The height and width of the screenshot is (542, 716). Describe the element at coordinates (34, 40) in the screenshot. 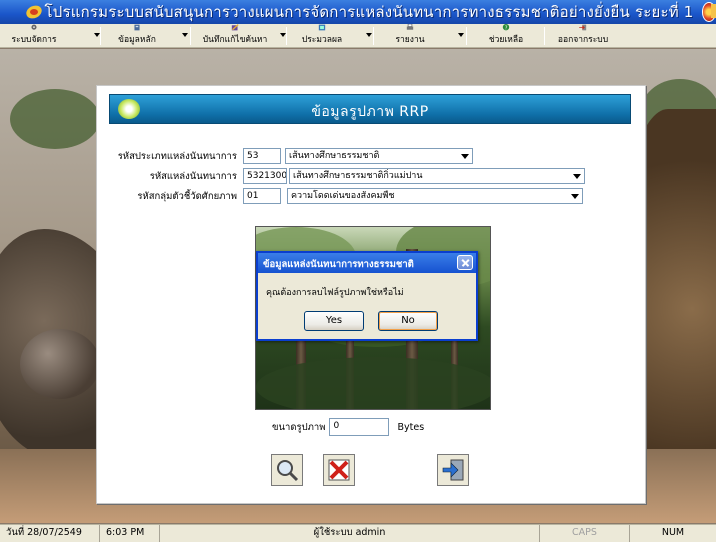

I see `menu-system-label: ระบบจัดการ` at that location.